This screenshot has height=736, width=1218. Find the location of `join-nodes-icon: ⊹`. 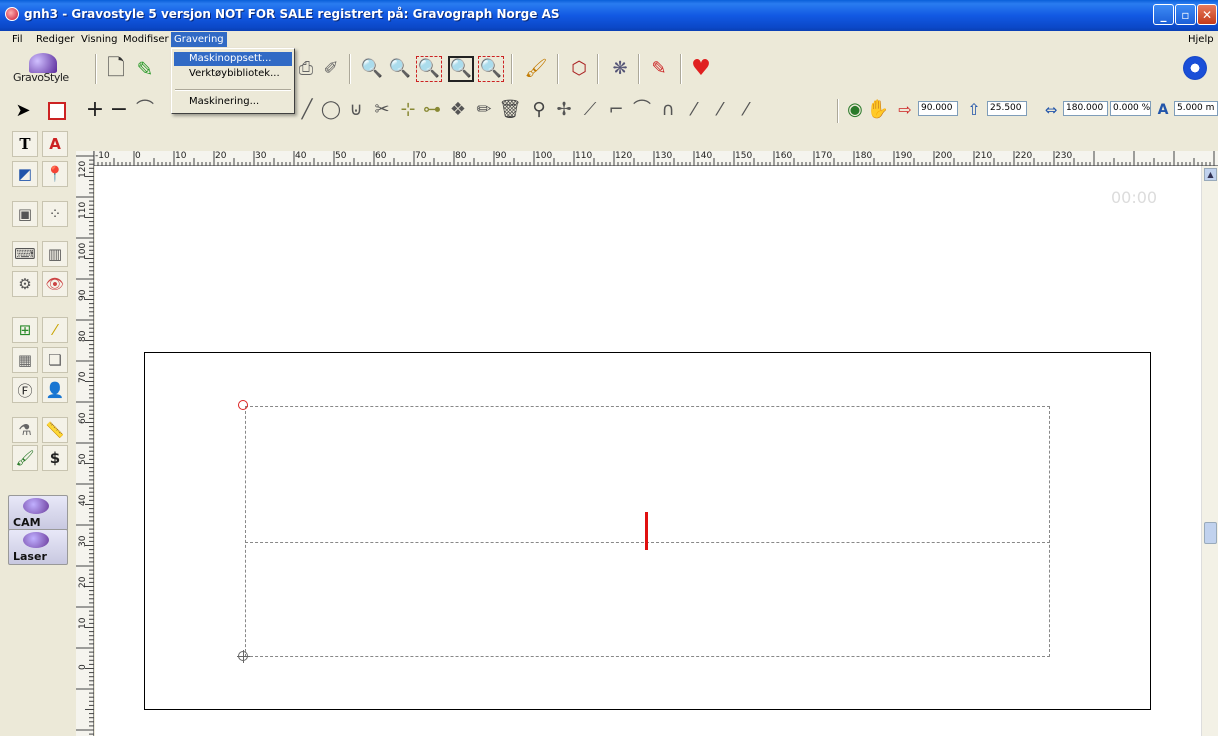

join-nodes-icon: ⊹ is located at coordinates (408, 110).